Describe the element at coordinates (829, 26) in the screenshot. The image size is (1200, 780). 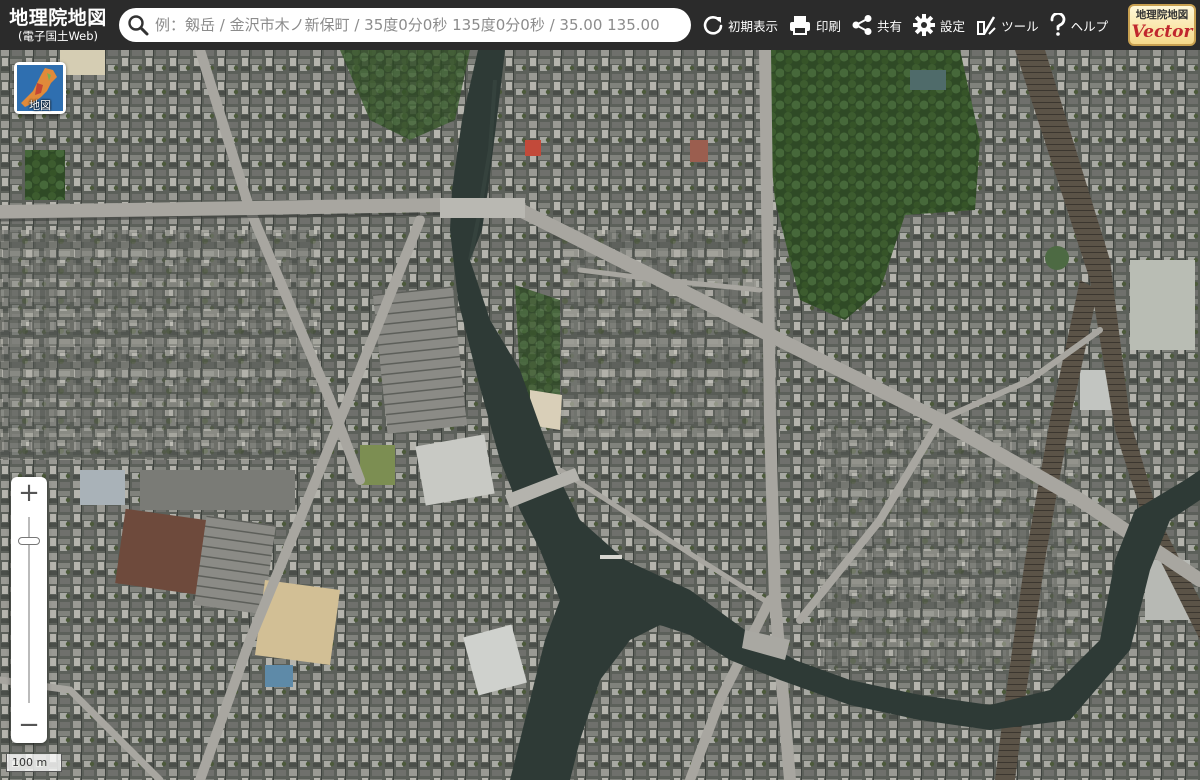
I see `print-label: 印刷` at that location.